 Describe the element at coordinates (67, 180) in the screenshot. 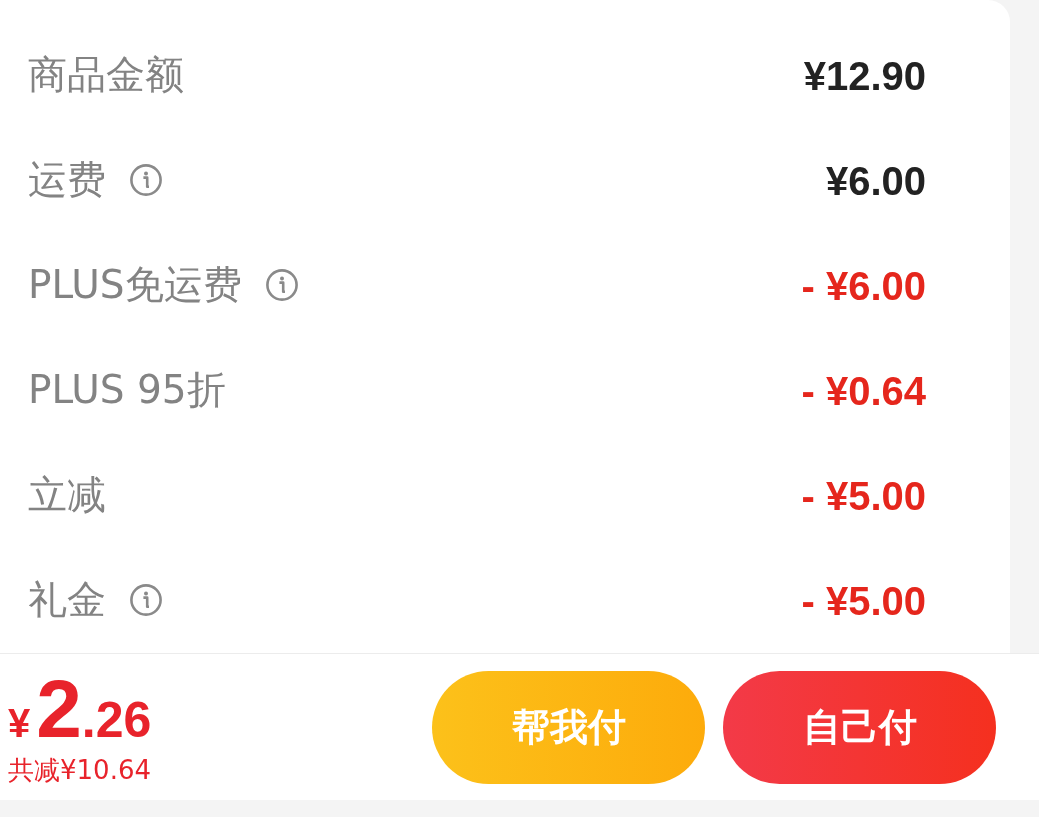

I see `fee-label: 运费` at that location.